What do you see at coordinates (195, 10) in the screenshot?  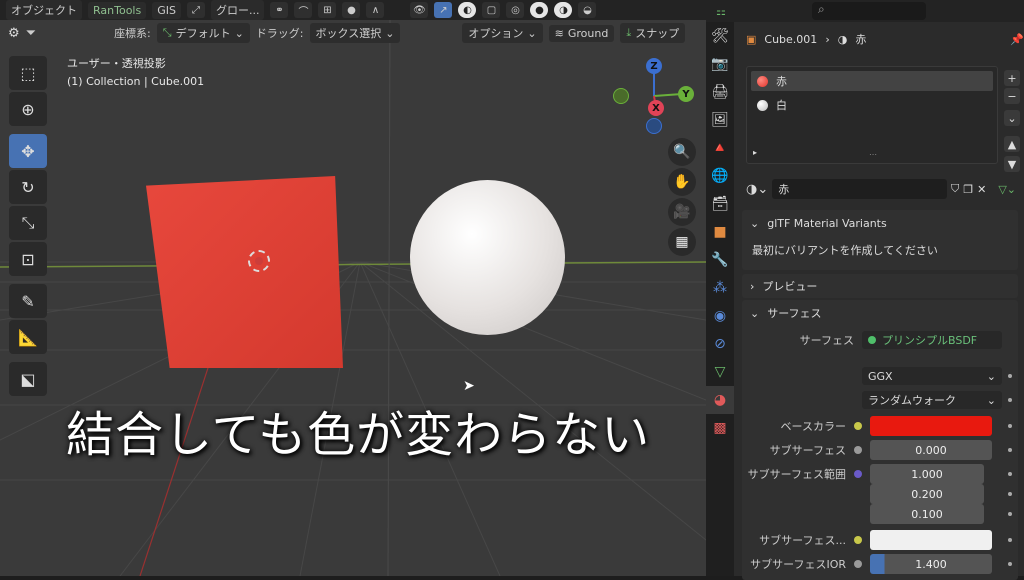 I see `transform-orientation-icon: ⤢` at bounding box center [195, 10].